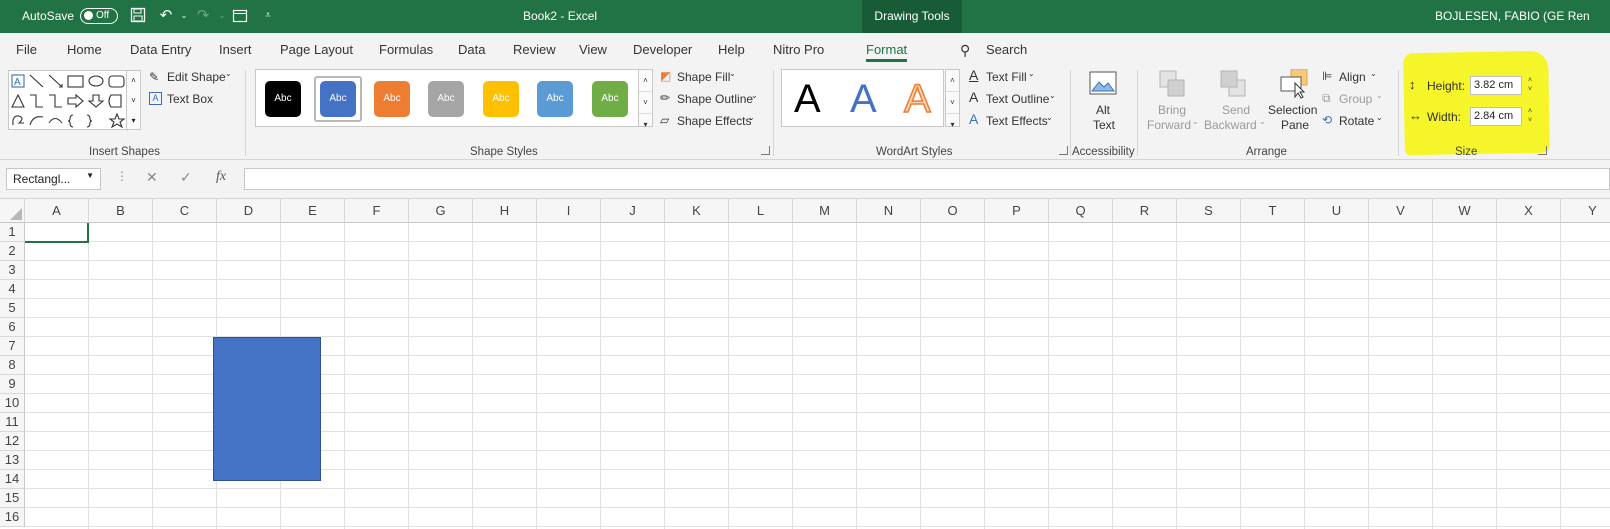 The width and height of the screenshot is (1610, 529). What do you see at coordinates (927, 179) in the screenshot?
I see `formula-input` at bounding box center [927, 179].